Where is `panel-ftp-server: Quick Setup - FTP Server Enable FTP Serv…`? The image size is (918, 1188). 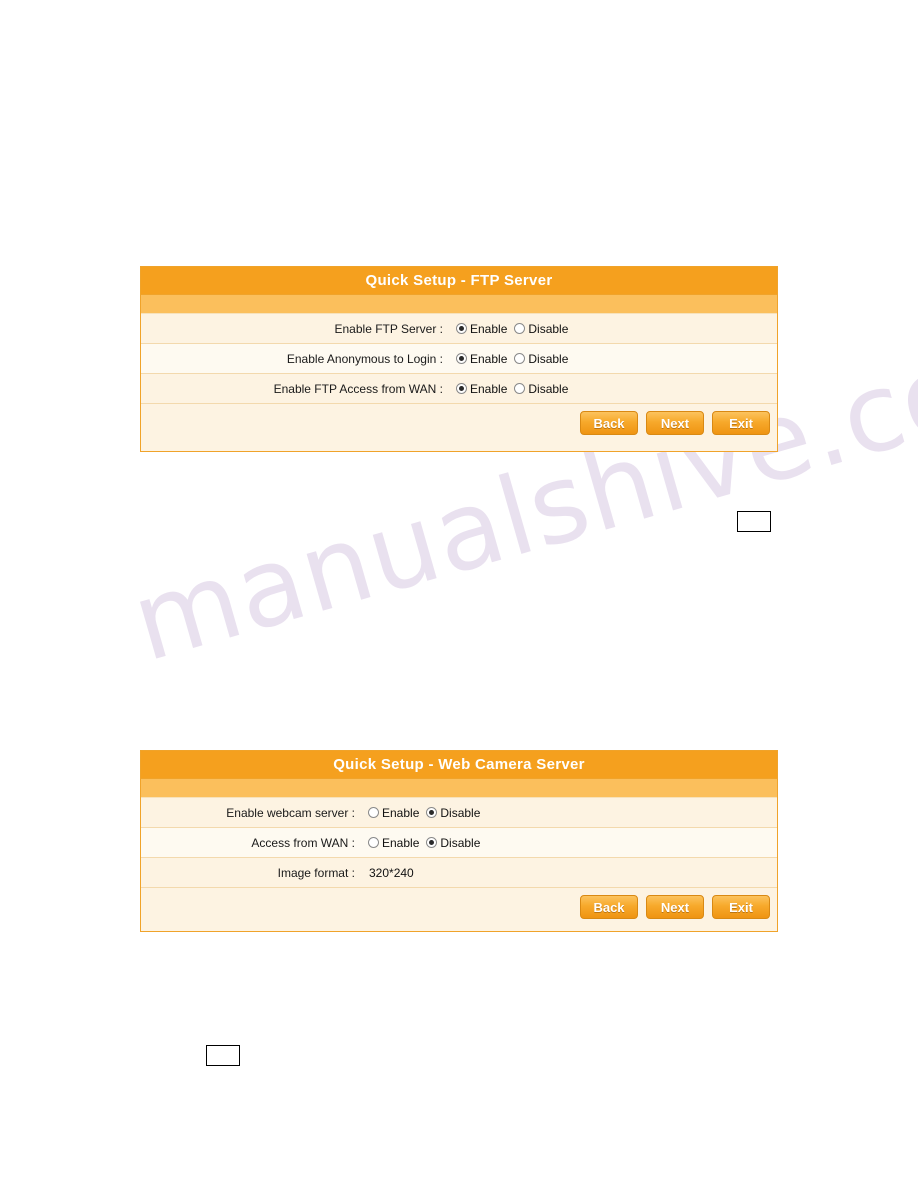 panel-ftp-server: Quick Setup - FTP Server Enable FTP Serv… is located at coordinates (459, 359).